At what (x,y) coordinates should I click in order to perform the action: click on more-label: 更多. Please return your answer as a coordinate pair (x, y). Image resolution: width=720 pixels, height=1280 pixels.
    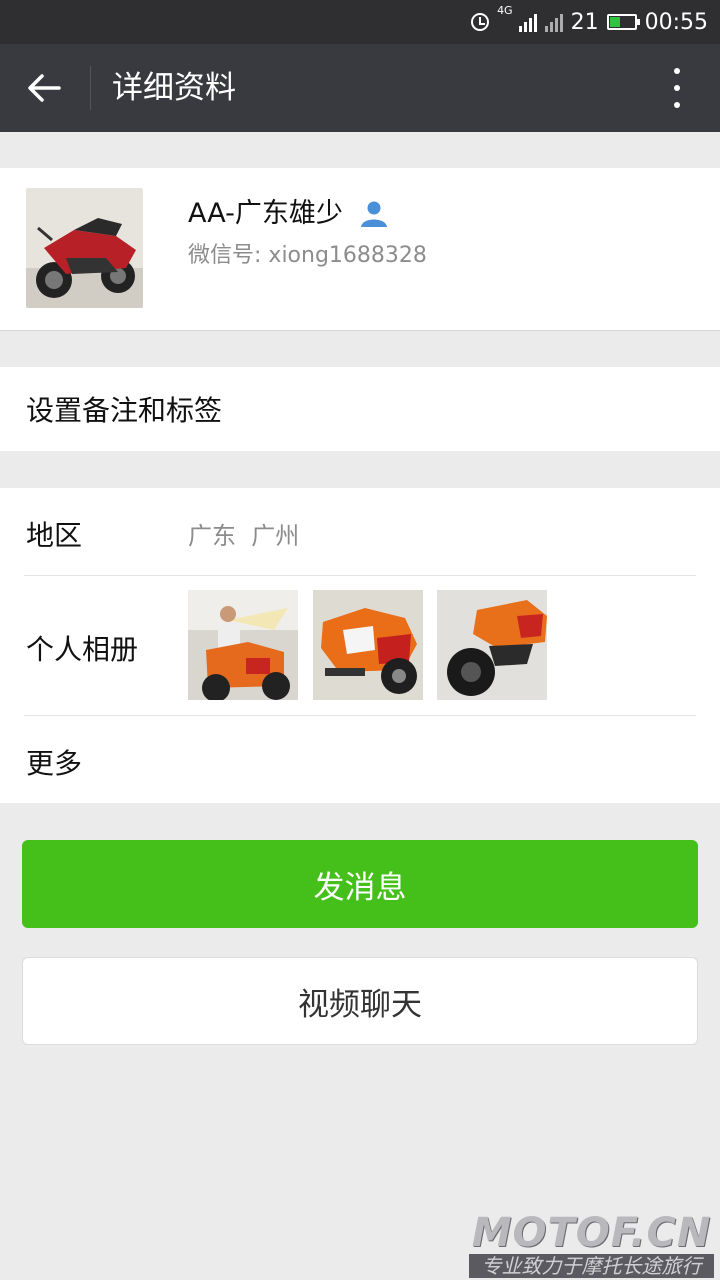
    Looking at the image, I should click on (54, 763).